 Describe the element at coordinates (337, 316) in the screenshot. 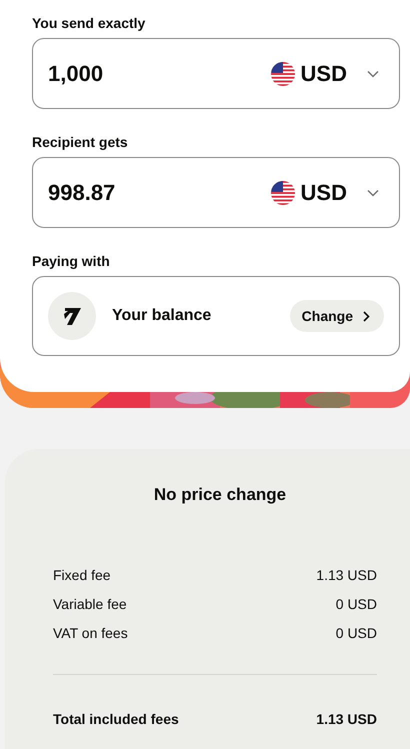

I see `change-button: Change` at that location.